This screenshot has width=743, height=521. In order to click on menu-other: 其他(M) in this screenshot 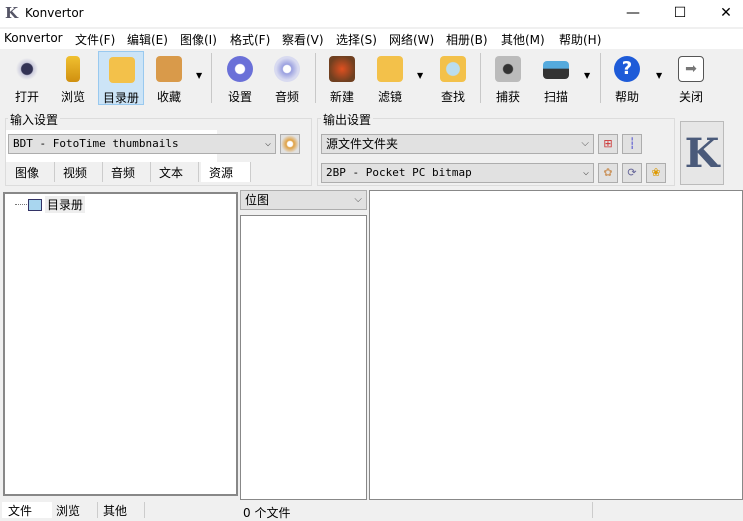, I will do `click(523, 39)`.